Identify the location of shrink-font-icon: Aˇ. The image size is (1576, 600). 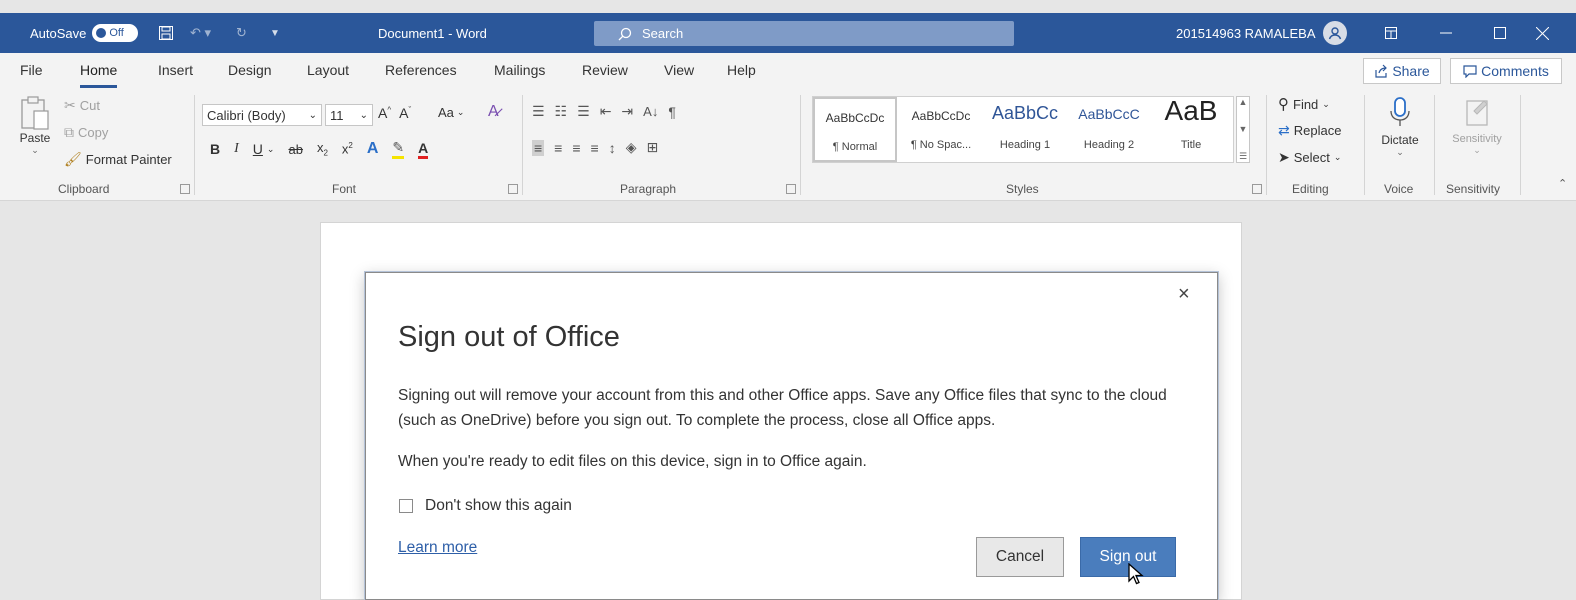
(405, 113).